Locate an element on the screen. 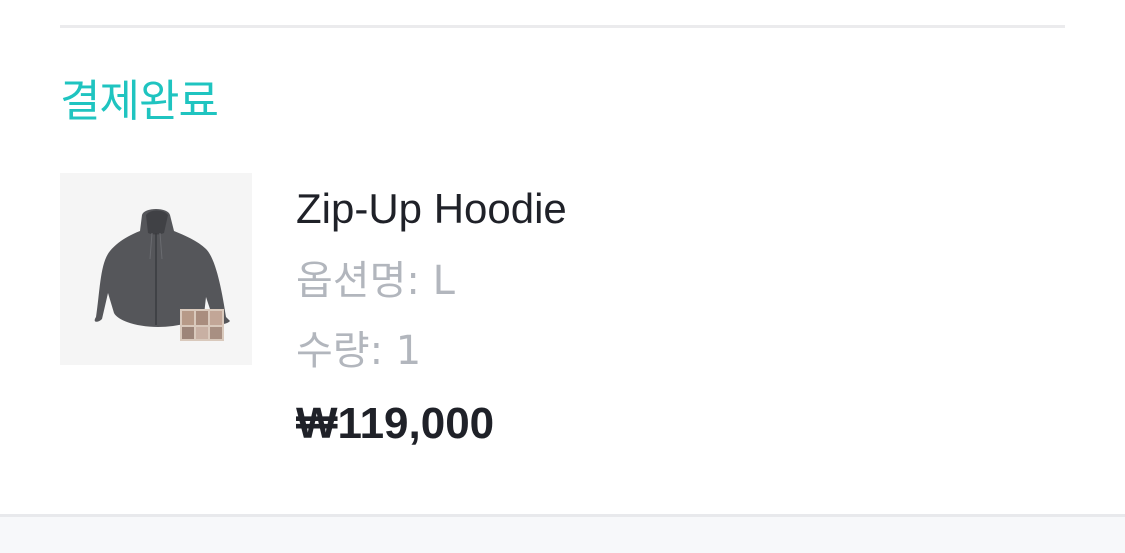 This screenshot has width=1125, height=553. top-divider is located at coordinates (562, 26).